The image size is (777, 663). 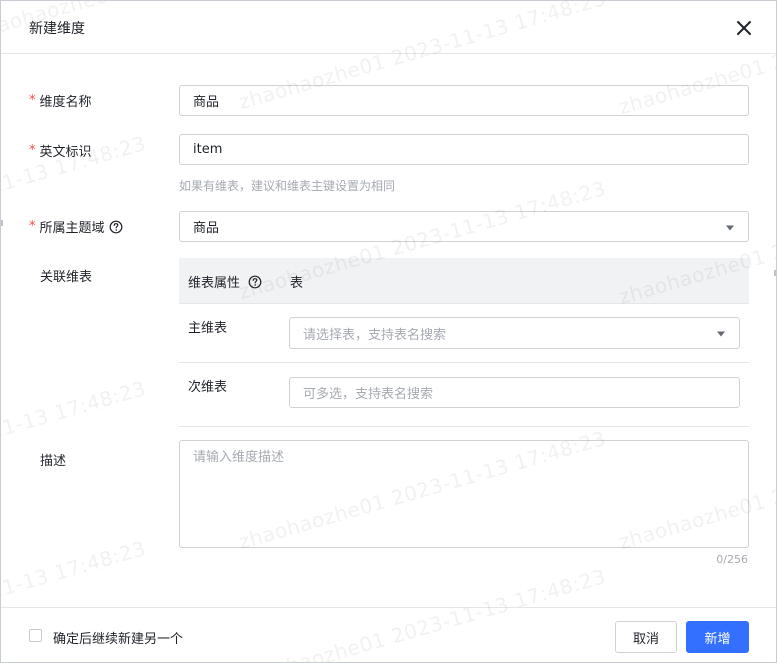 I want to click on continue-checkbox, so click(x=35, y=635).